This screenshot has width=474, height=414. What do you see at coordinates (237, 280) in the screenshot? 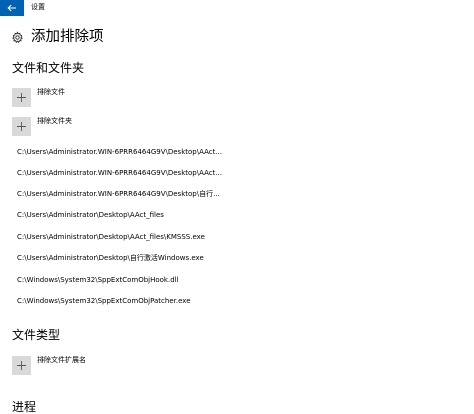
I see `exclusion-item: C:\Windows\System32\SppExtComObjHook.dll` at bounding box center [237, 280].